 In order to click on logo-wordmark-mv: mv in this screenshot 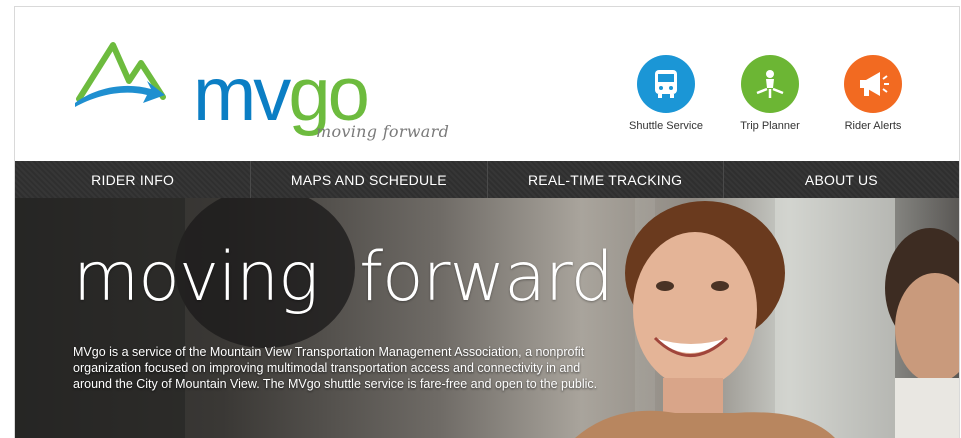, I will do `click(242, 94)`.